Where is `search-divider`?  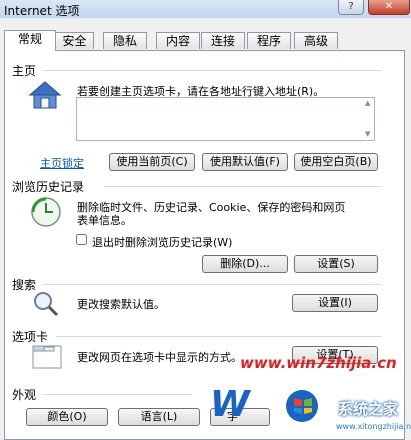 search-divider is located at coordinates (212, 284).